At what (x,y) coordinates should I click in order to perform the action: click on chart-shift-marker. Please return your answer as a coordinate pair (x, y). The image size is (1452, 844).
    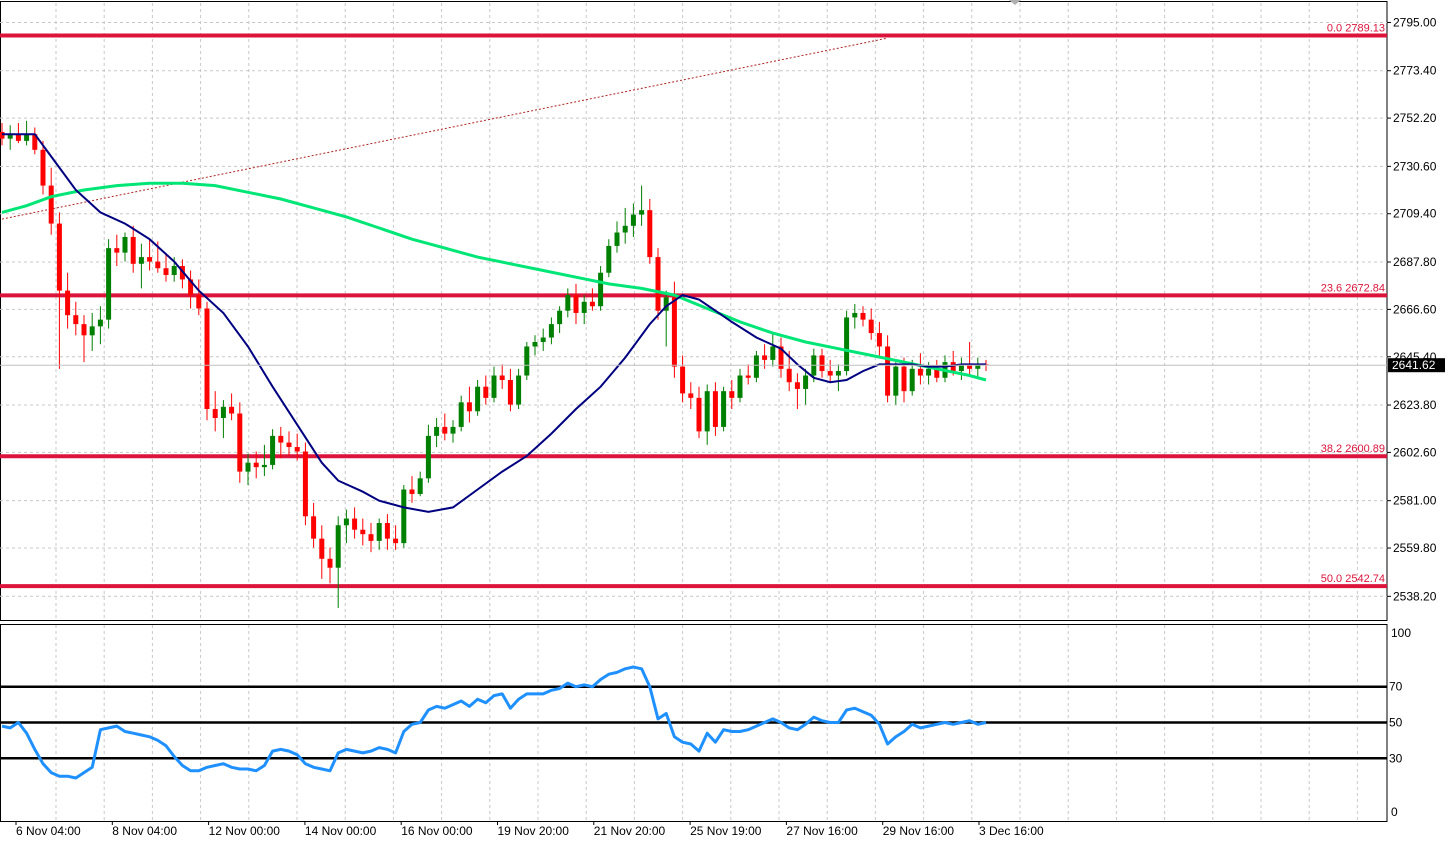
    Looking at the image, I should click on (1015, 2).